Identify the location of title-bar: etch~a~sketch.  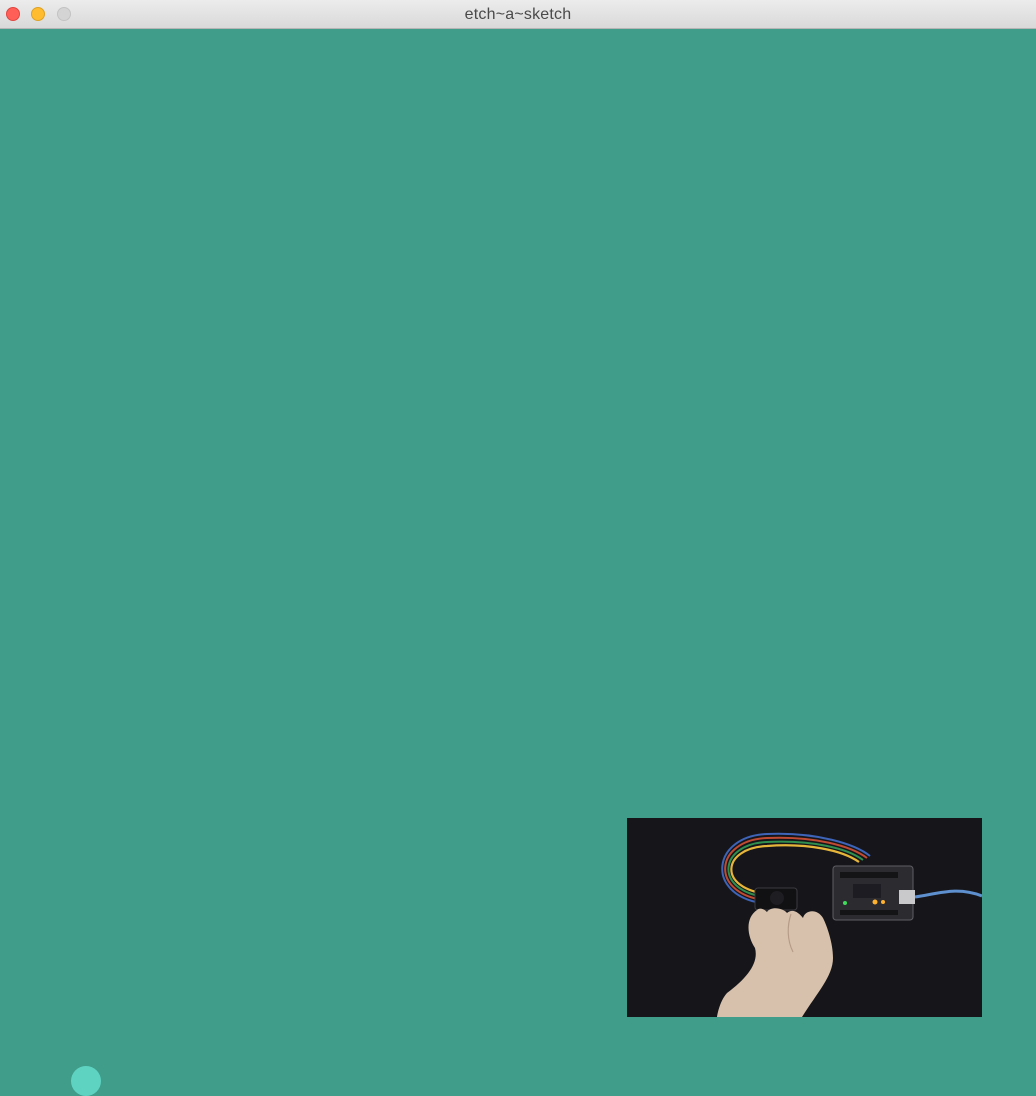
(518, 14).